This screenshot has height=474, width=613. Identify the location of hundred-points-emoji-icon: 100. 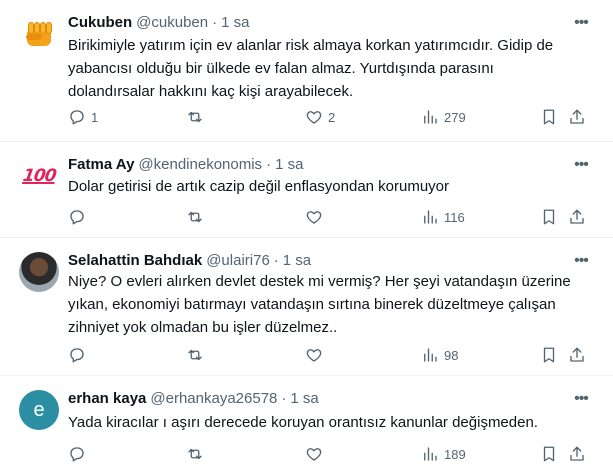
(39, 176).